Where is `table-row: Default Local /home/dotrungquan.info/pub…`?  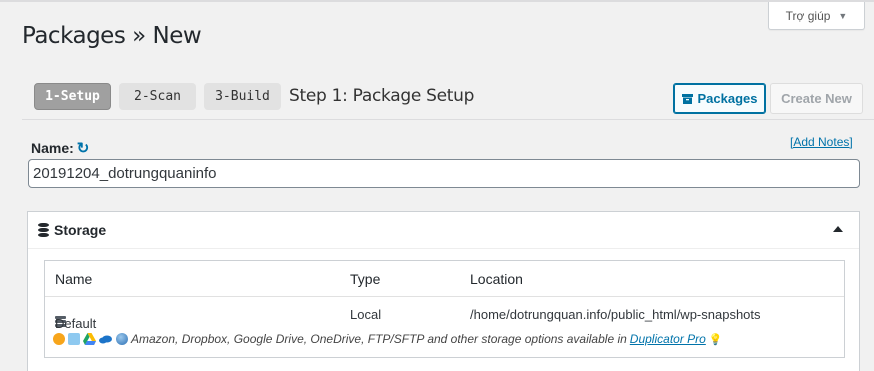 table-row: Default Local /home/dotrungquan.info/pub… is located at coordinates (444, 314).